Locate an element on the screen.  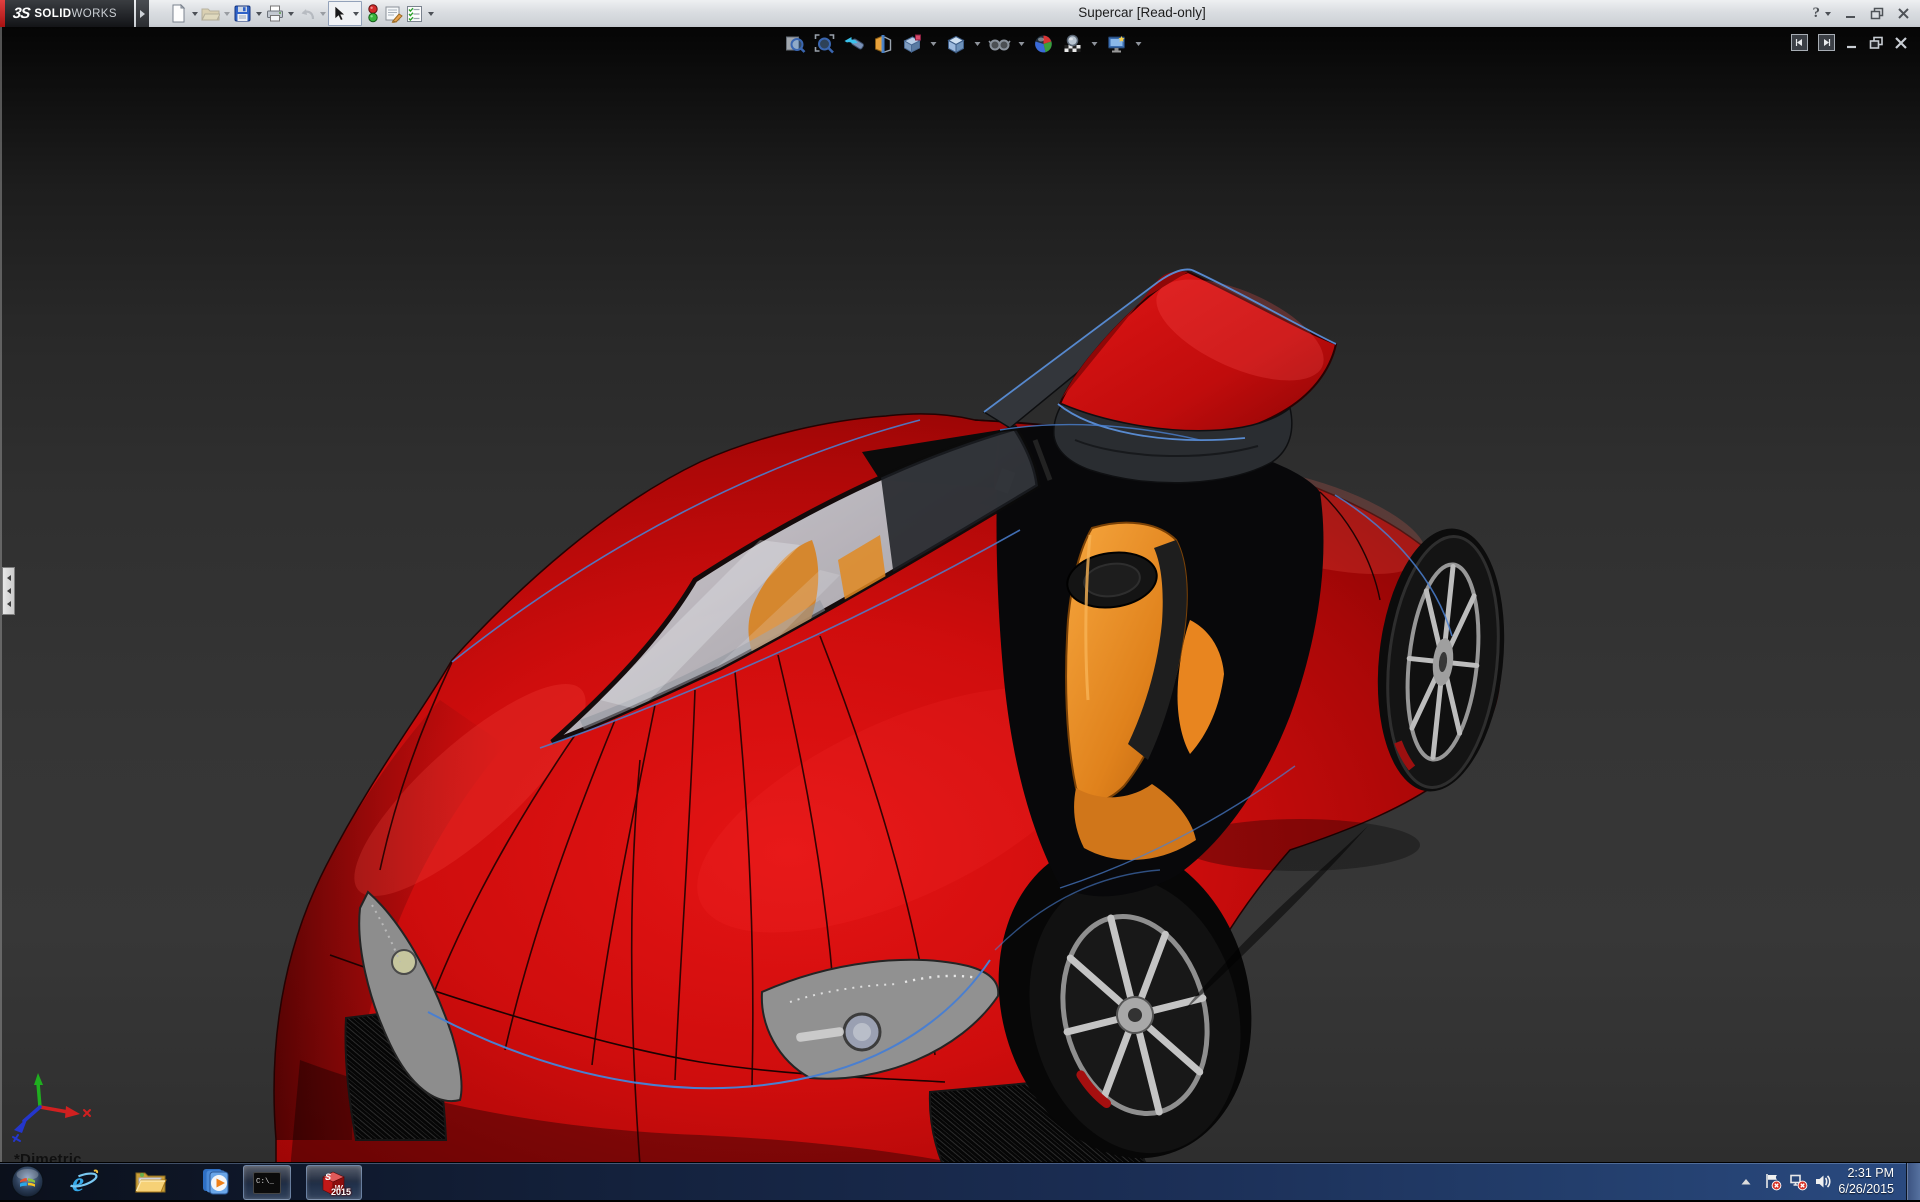
view-orientation-icon is located at coordinates (911, 44).